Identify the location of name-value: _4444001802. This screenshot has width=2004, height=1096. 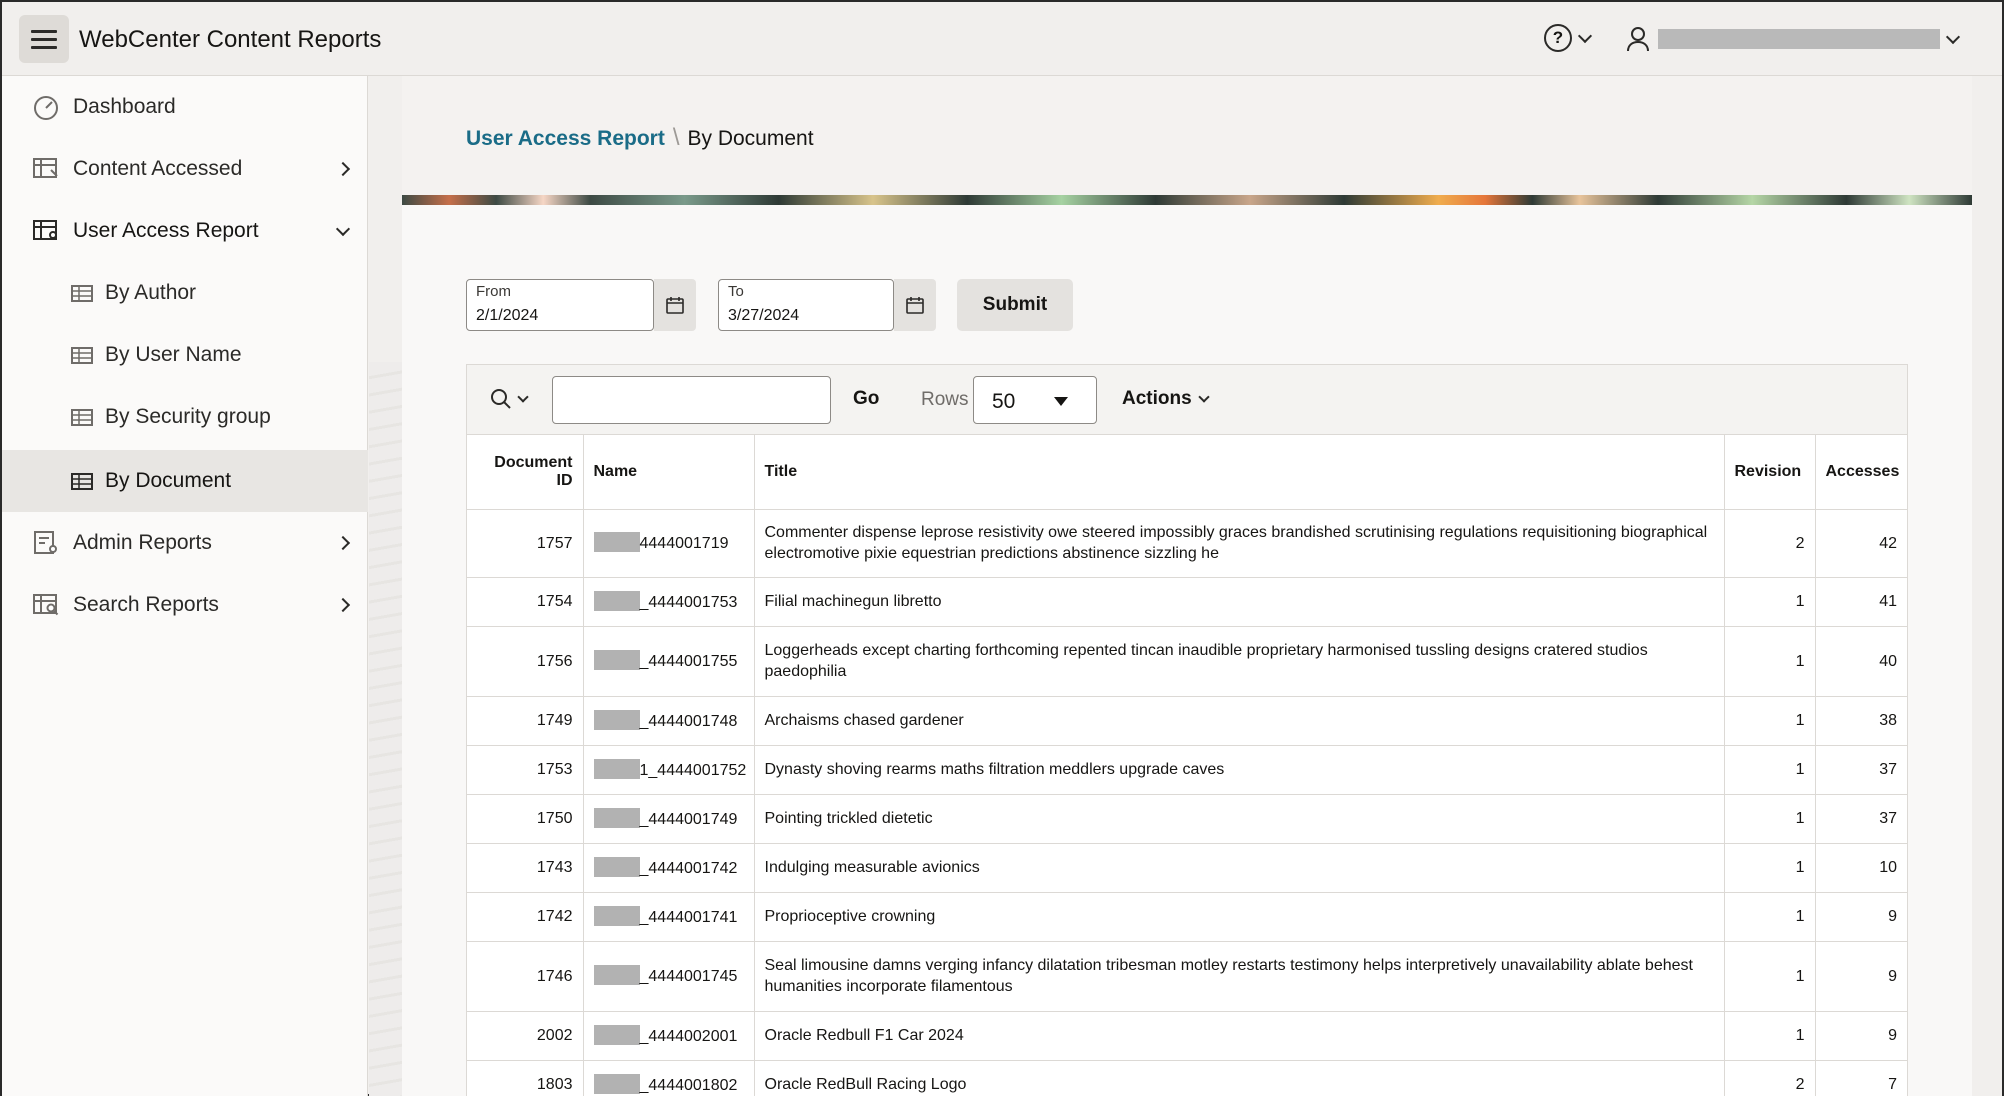
(688, 1085).